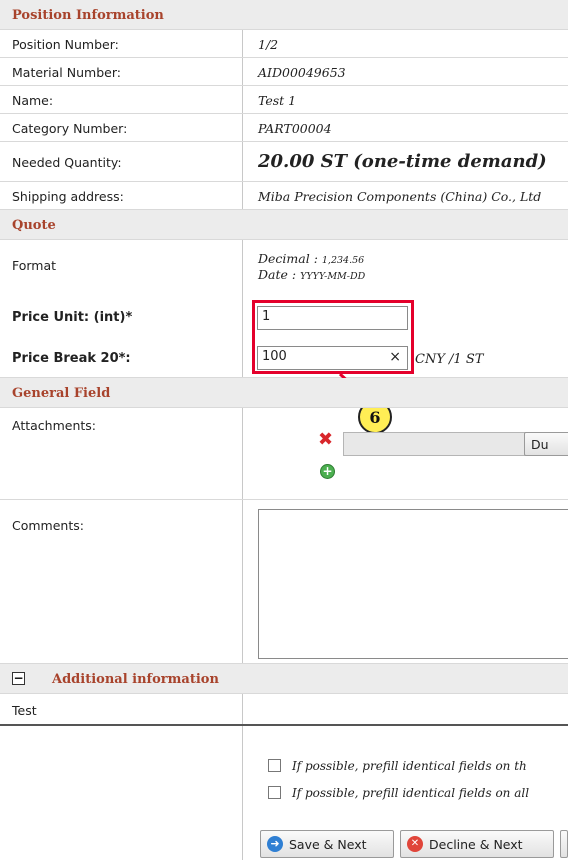  What do you see at coordinates (274, 765) in the screenshot?
I see `prefill-same-checkbox` at bounding box center [274, 765].